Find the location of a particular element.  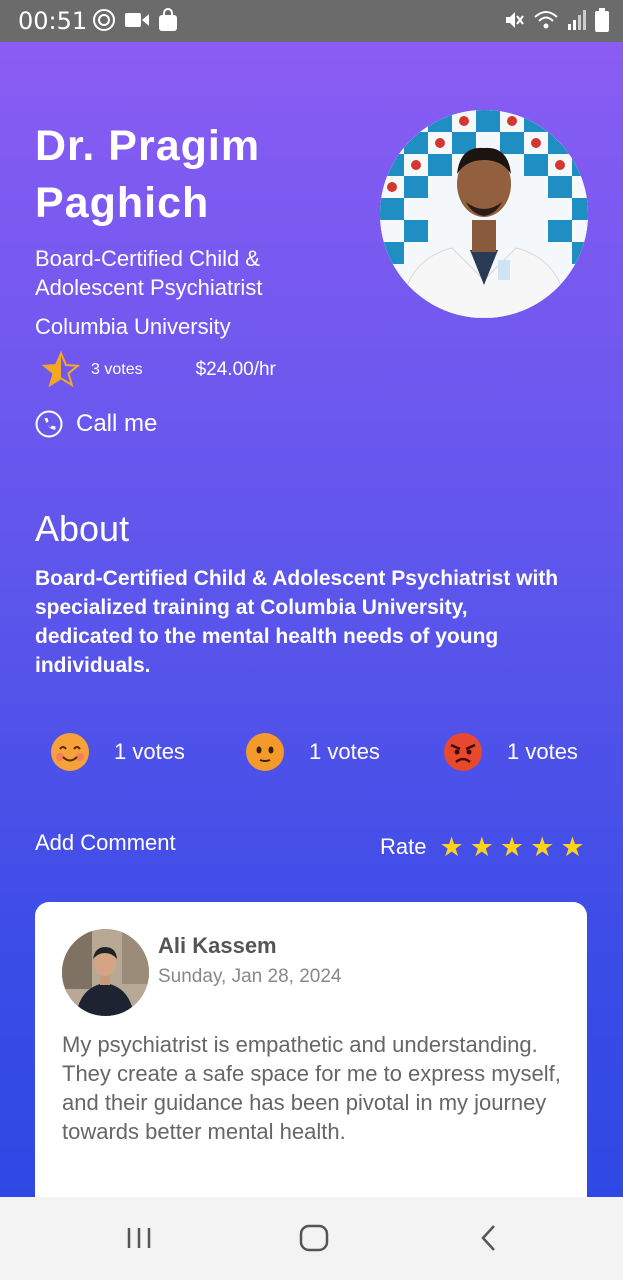

comment-date: Sunday, Jan 28, 2024 is located at coordinates (250, 976).